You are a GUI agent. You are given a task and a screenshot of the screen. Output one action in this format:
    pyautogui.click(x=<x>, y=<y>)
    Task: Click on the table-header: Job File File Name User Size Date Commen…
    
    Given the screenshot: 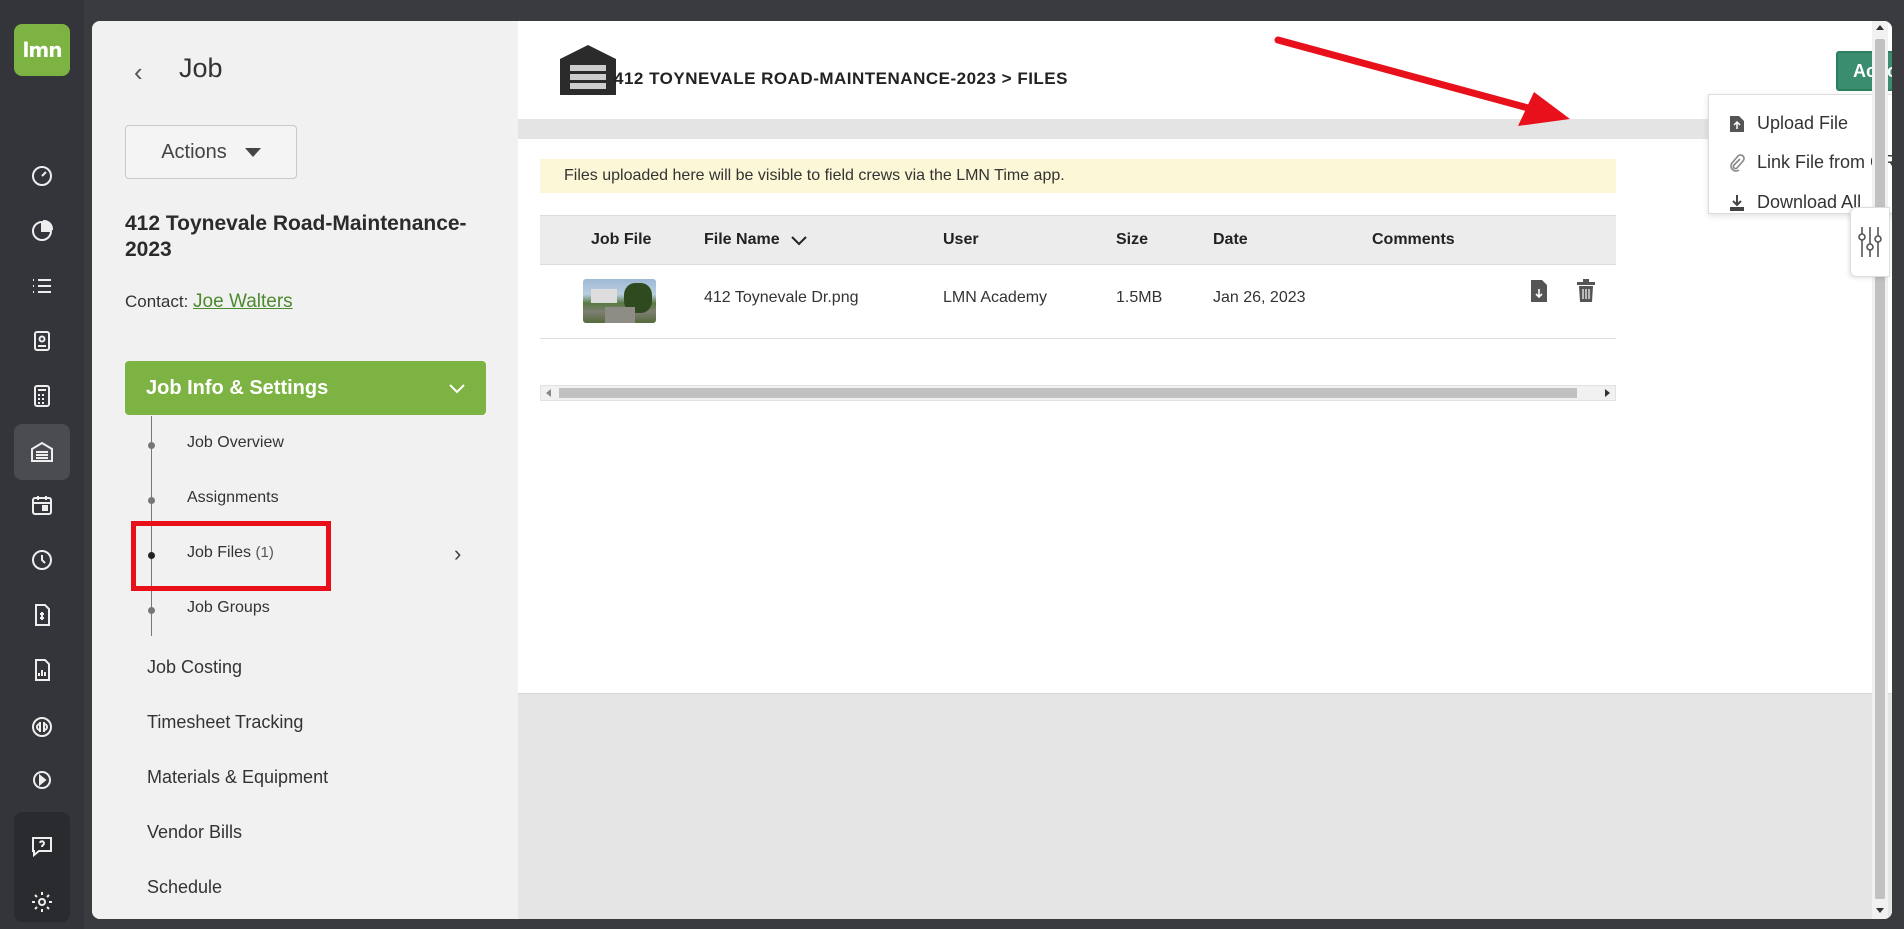 What is the action you would take?
    pyautogui.click(x=1078, y=240)
    